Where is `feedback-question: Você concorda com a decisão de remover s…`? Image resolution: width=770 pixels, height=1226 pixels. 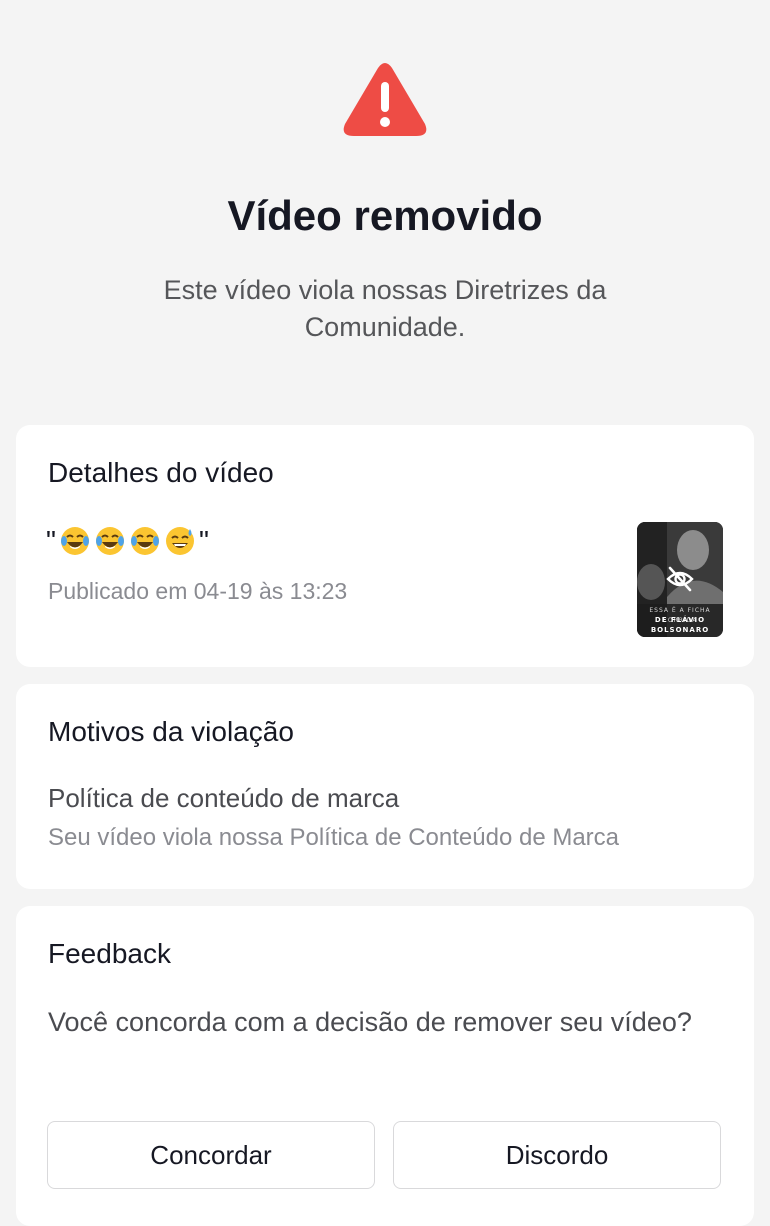 feedback-question: Você concorda com a decisão de remover s… is located at coordinates (370, 1022).